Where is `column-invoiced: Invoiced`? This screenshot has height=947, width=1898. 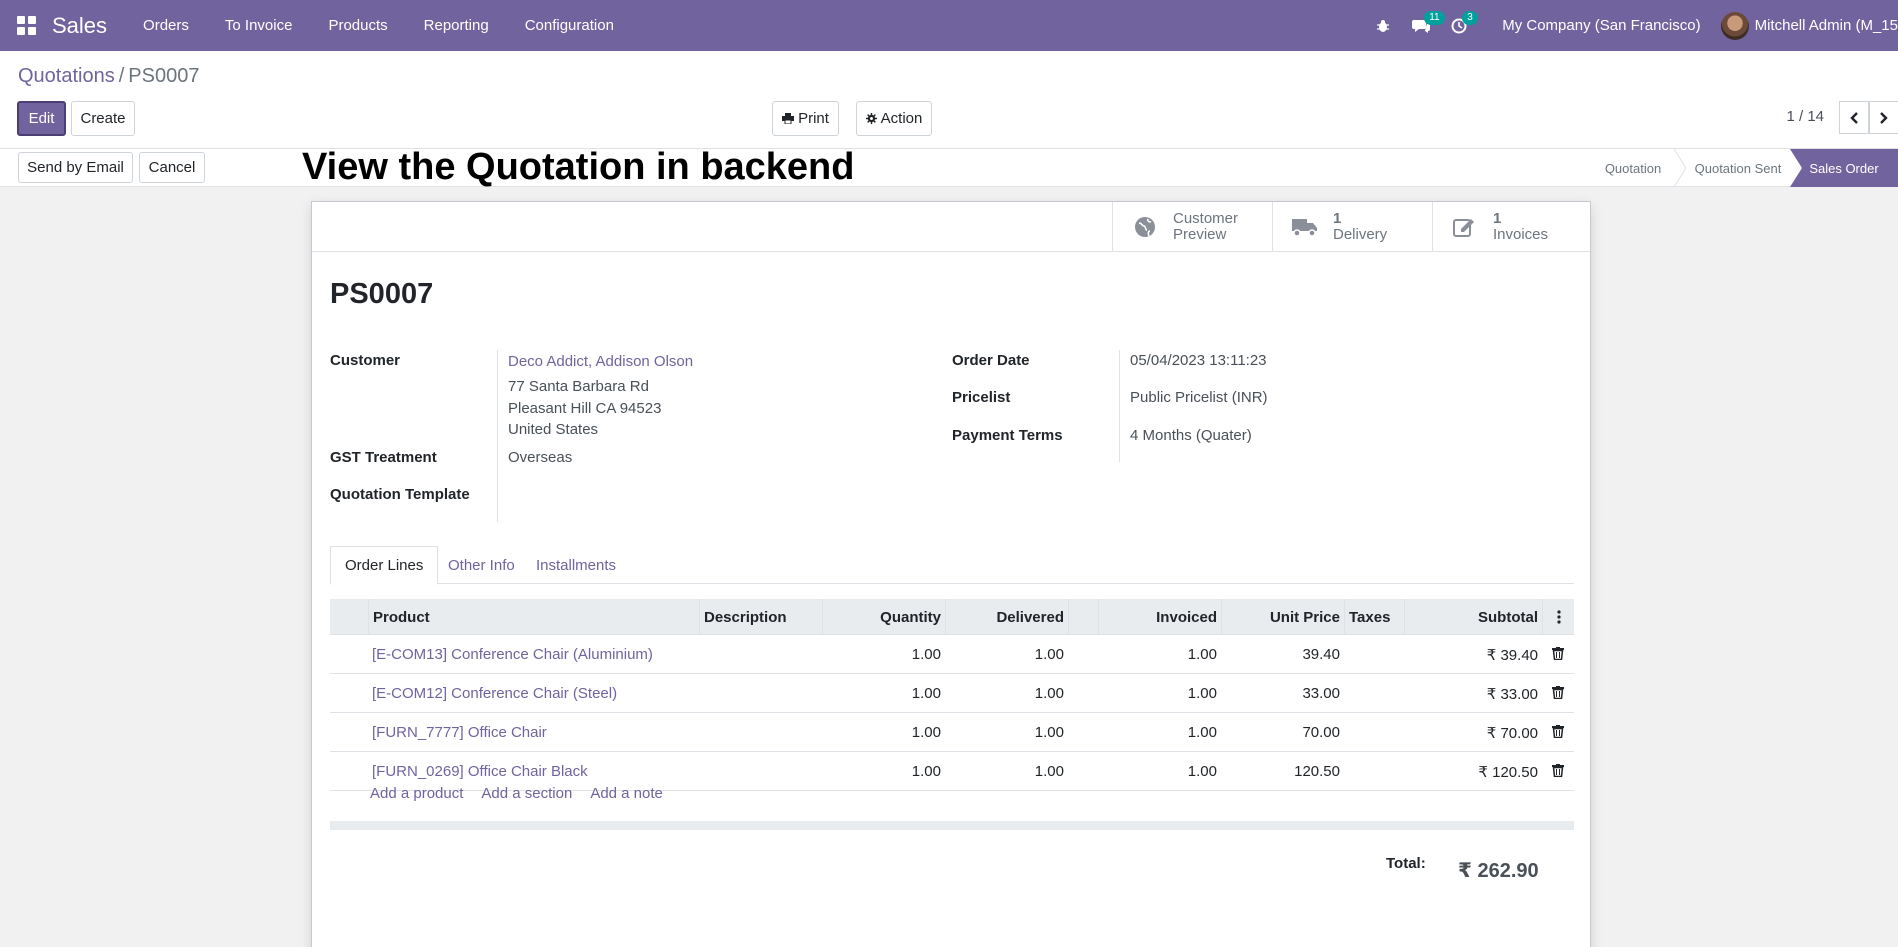 column-invoiced: Invoiced is located at coordinates (1159, 617).